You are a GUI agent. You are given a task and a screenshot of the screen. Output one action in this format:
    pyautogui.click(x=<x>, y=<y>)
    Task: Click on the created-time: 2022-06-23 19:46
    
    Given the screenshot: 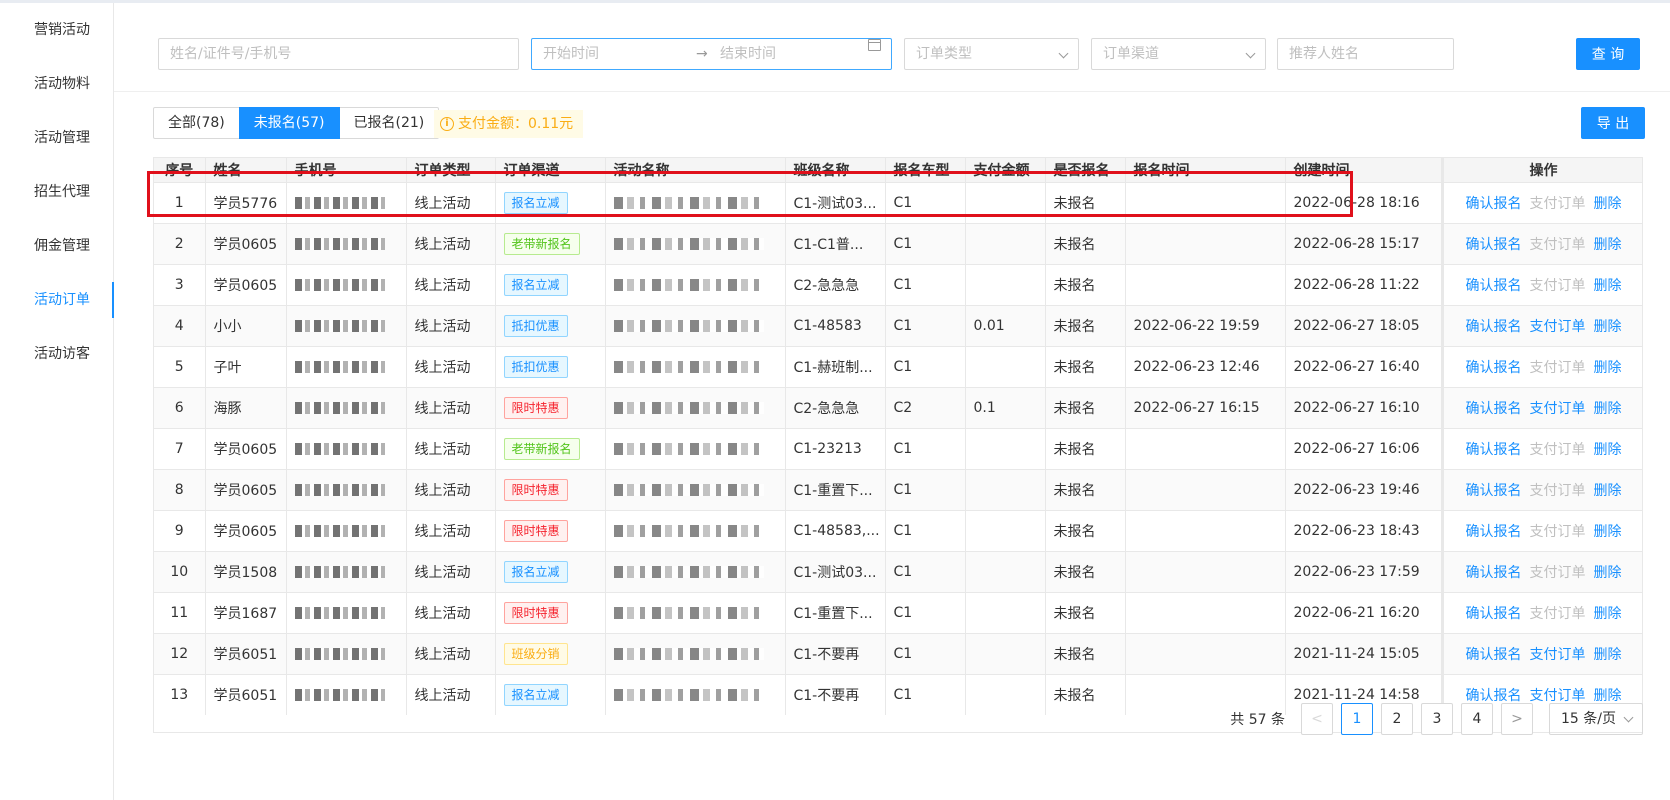 What is the action you would take?
    pyautogui.click(x=1364, y=489)
    